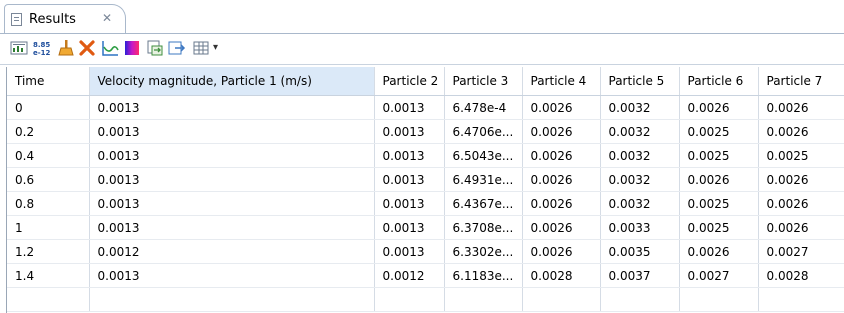 The height and width of the screenshot is (313, 844). What do you see at coordinates (66, 48) in the screenshot?
I see `clear-icon` at bounding box center [66, 48].